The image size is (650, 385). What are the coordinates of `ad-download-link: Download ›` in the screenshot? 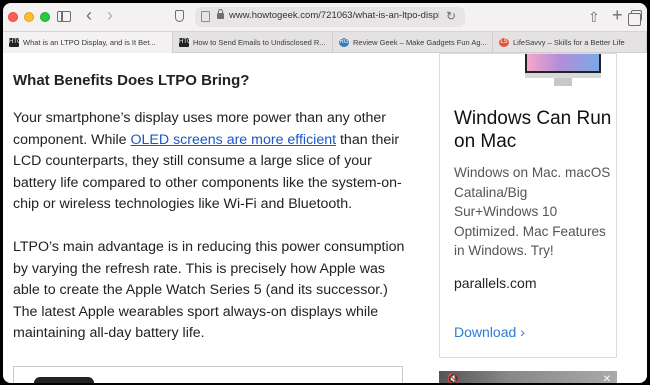 It's located at (489, 332).